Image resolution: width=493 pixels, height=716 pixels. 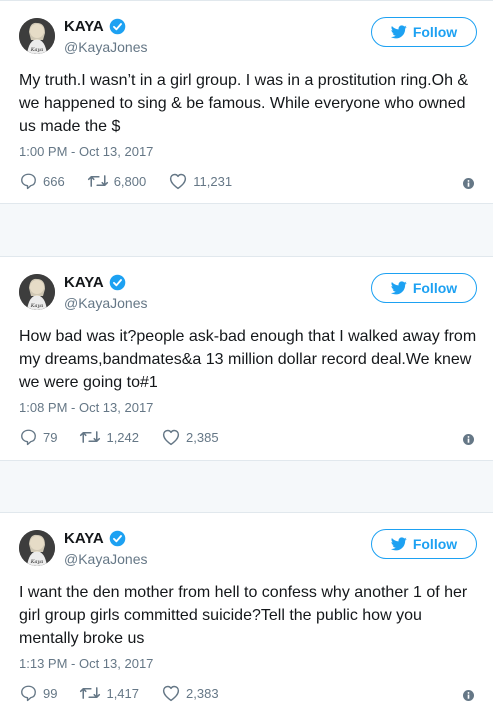 I want to click on tweet-actions: 666 6,800 11,231, so click(x=136, y=181).